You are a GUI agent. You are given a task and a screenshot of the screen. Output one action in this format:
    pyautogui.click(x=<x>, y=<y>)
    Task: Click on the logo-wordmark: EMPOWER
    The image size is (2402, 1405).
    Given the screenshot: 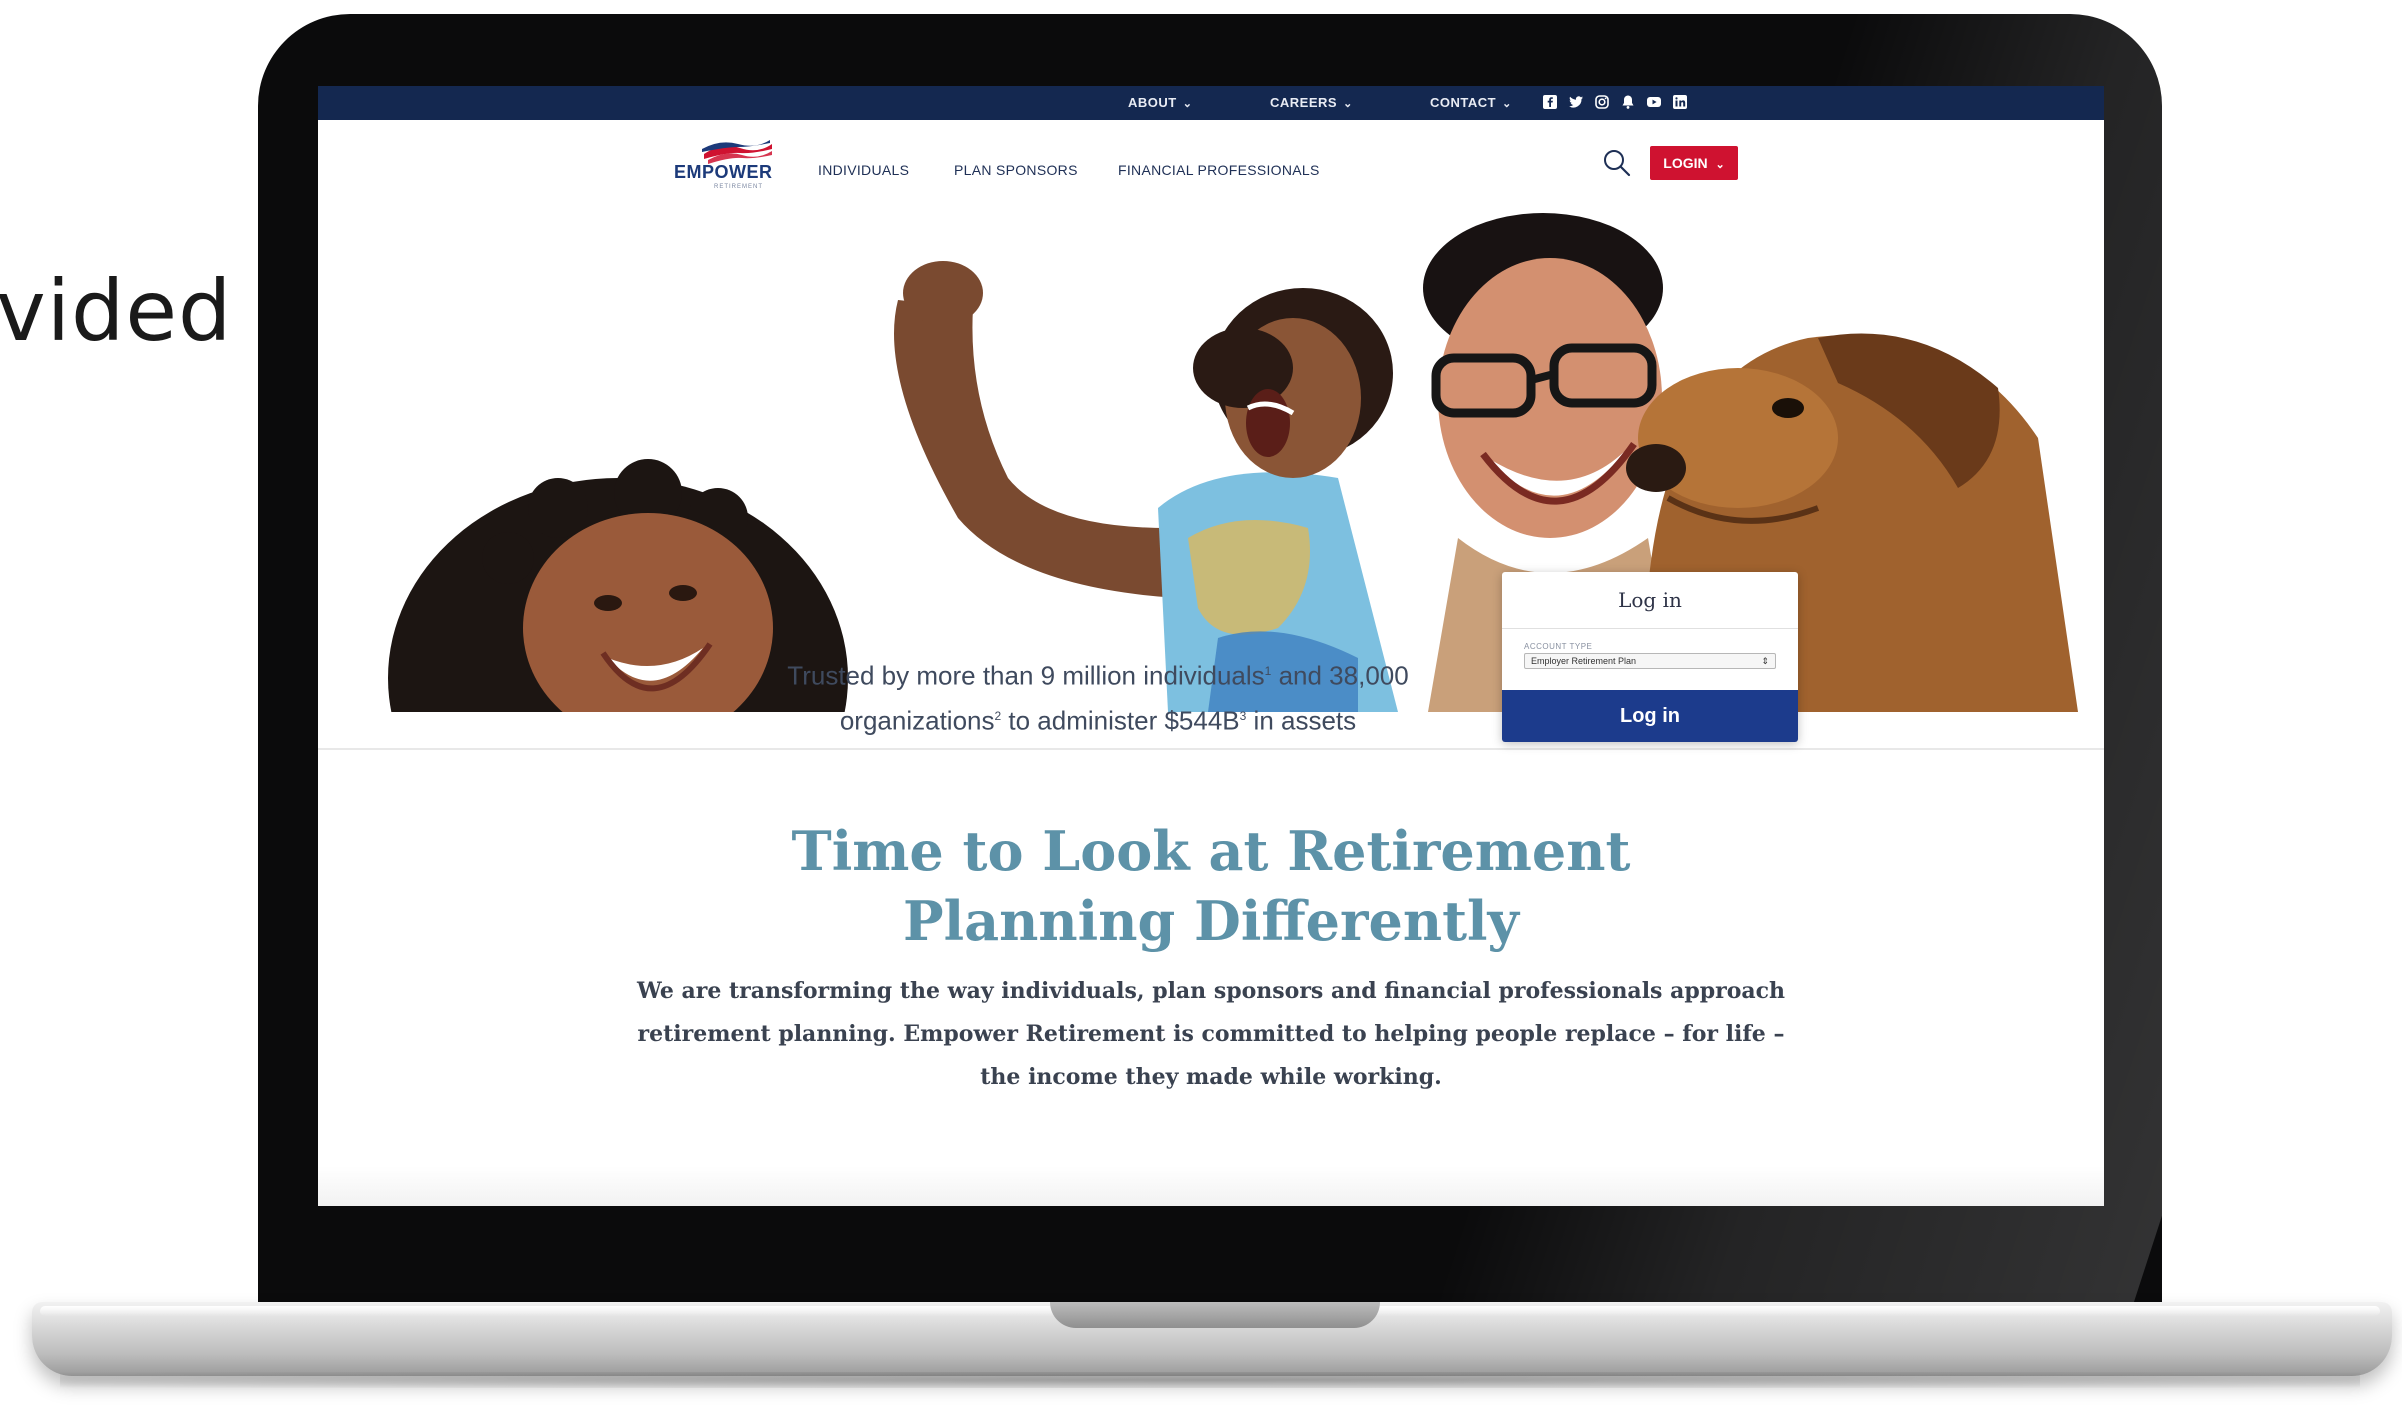 What is the action you would take?
    pyautogui.click(x=723, y=172)
    